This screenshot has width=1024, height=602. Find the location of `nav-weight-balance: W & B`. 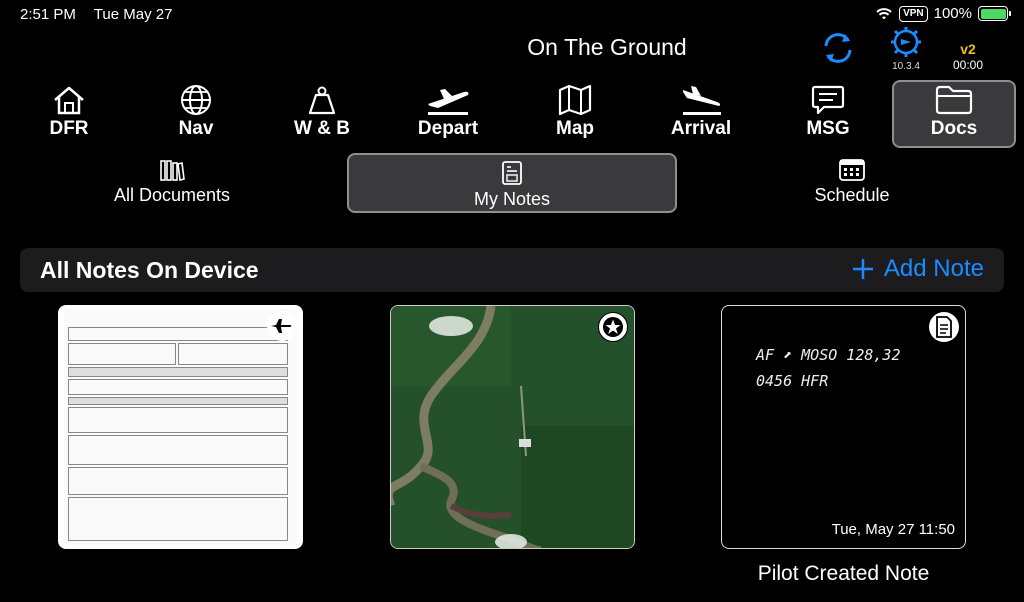

nav-weight-balance: W & B is located at coordinates (322, 114).